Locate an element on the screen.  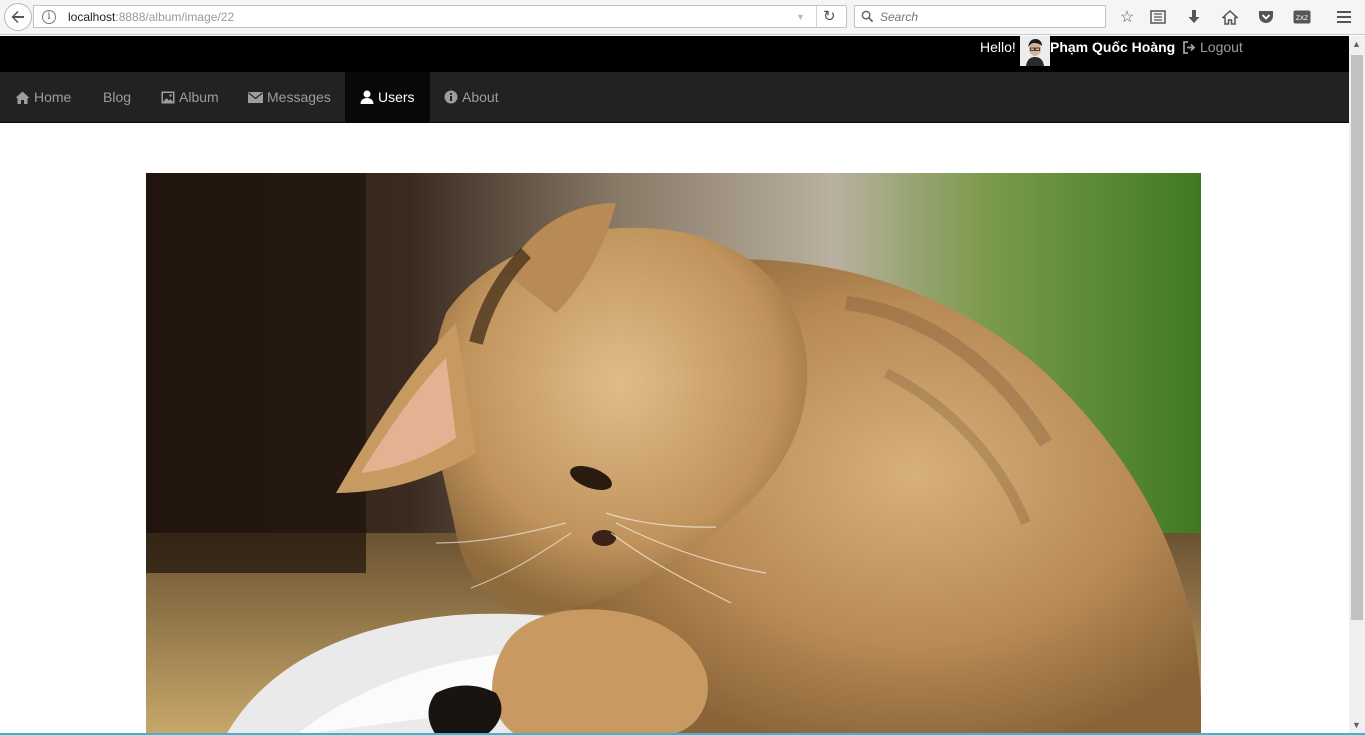
nav-item-album: Album is located at coordinates (190, 97).